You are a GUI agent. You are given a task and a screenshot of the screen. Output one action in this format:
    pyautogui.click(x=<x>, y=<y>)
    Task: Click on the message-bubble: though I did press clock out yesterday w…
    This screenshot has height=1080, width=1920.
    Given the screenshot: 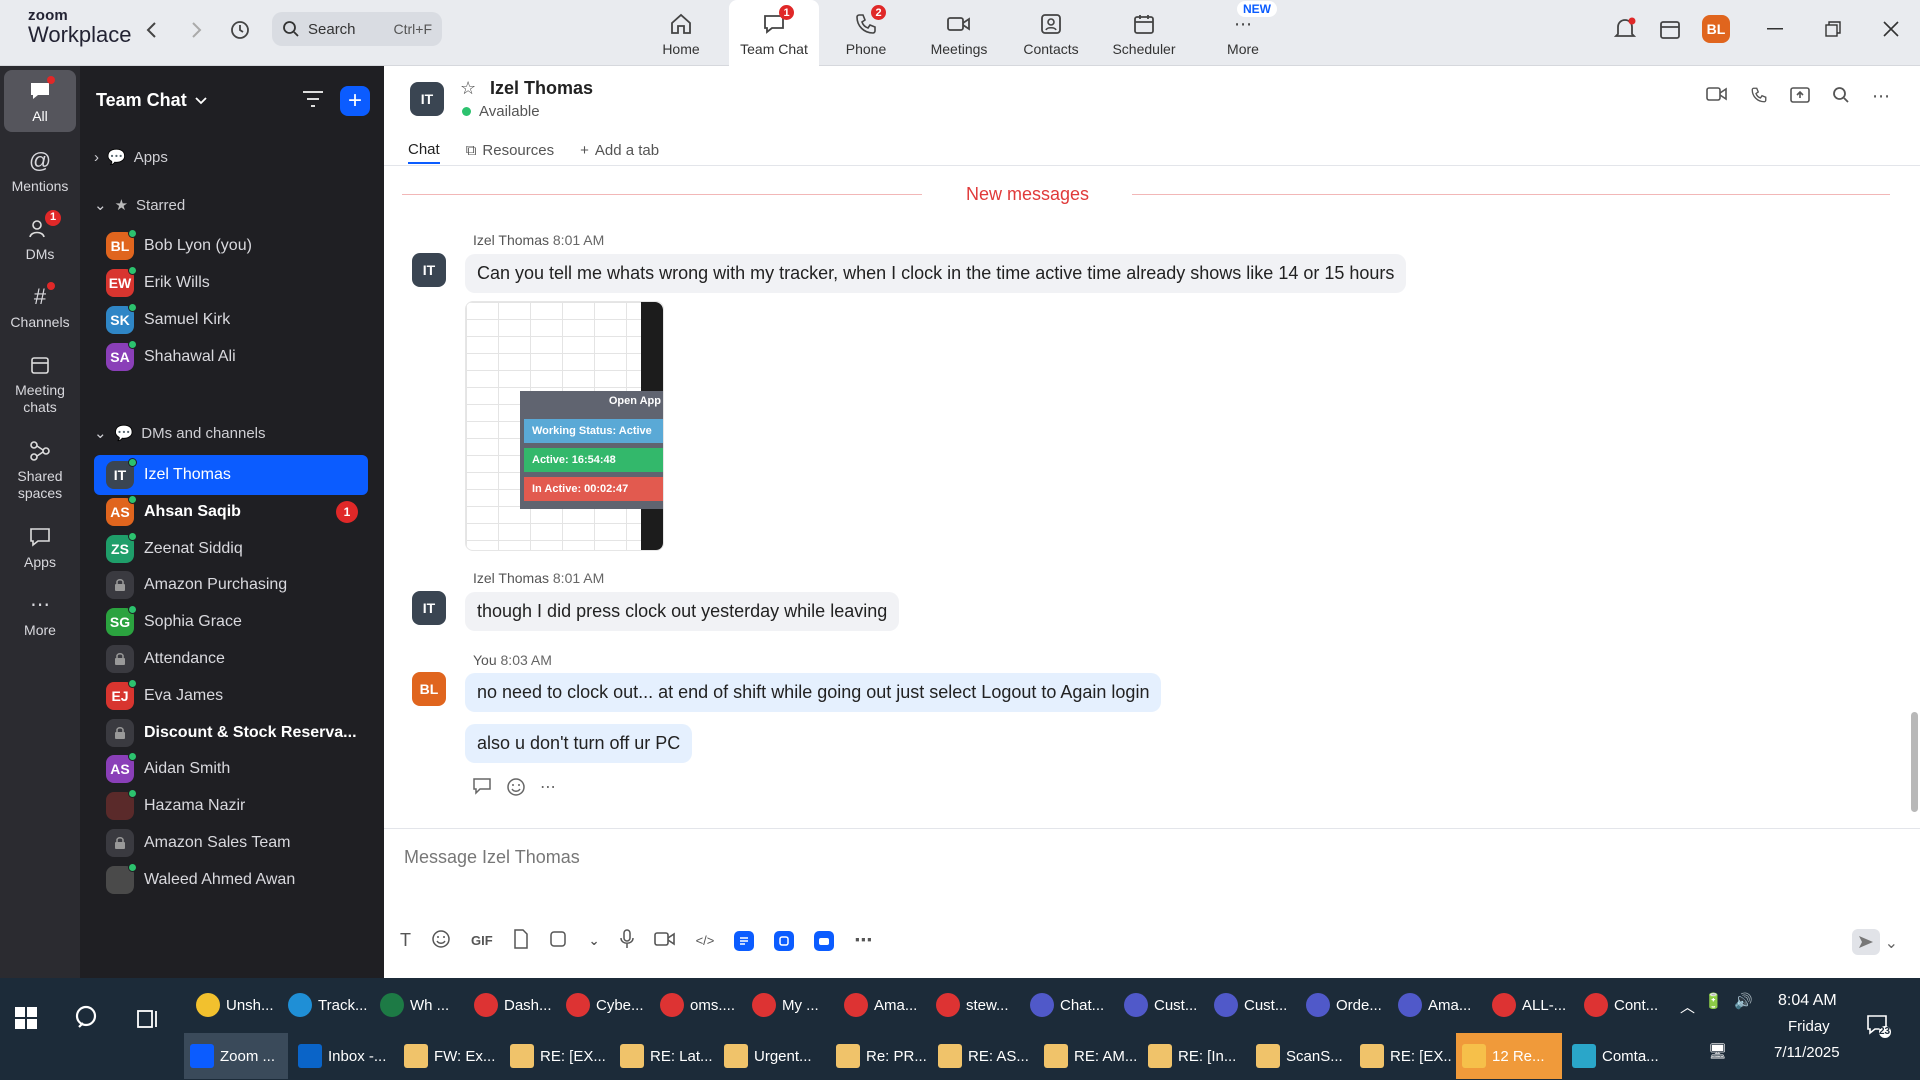 What is the action you would take?
    pyautogui.click(x=682, y=611)
    